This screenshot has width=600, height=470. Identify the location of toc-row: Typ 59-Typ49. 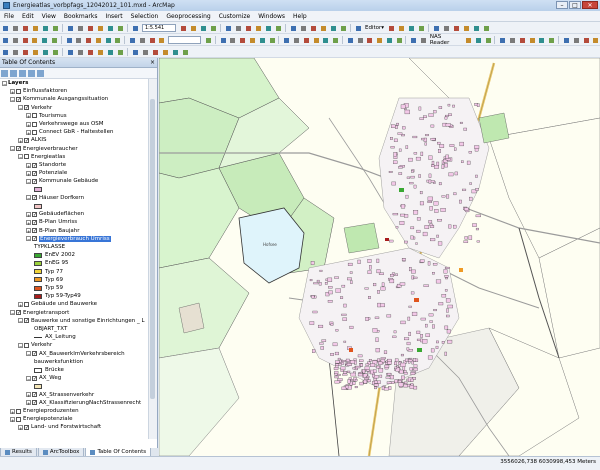
(57, 296).